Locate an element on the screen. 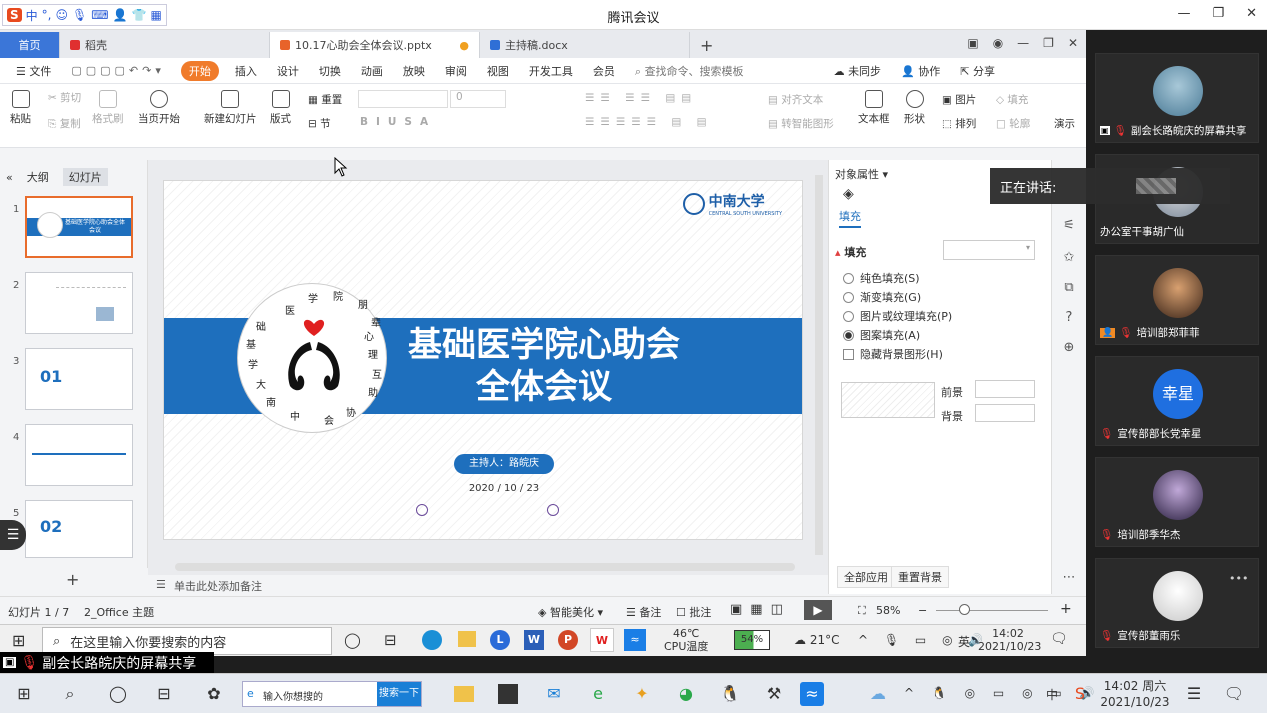 This screenshot has width=1267, height=713. close-button: ✕ is located at coordinates (1251, 13).